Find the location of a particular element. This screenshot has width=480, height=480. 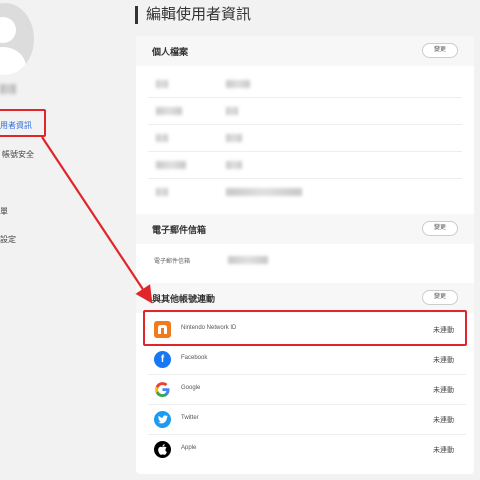

linked-account-row-twitter: Twitter 未連動 is located at coordinates (307, 420).